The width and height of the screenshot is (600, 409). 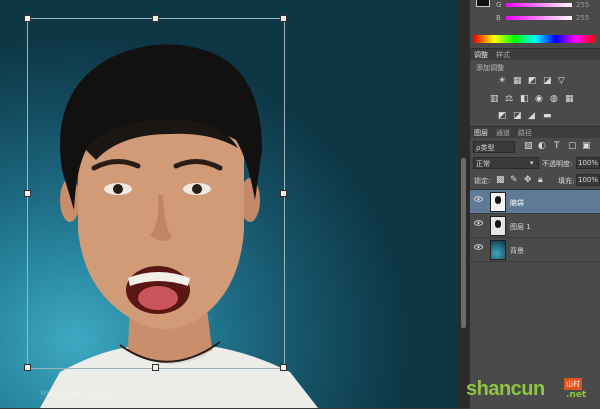 What do you see at coordinates (485, 148) in the screenshot?
I see `layer-filter-label: ρ类型` at bounding box center [485, 148].